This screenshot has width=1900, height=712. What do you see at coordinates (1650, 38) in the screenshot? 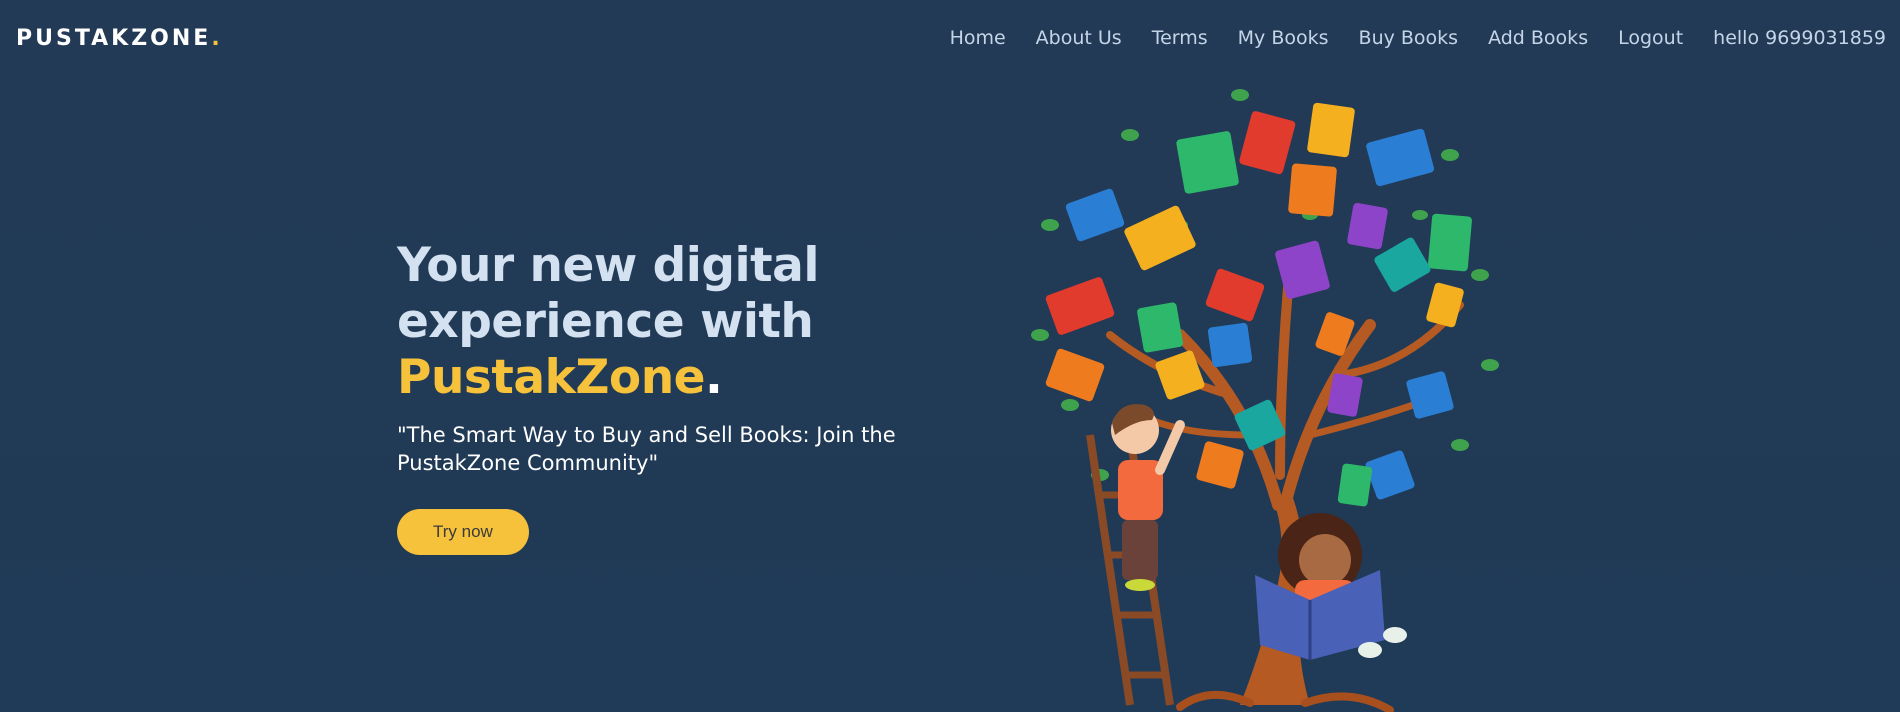
I see `nav-logout-link: Logout` at bounding box center [1650, 38].